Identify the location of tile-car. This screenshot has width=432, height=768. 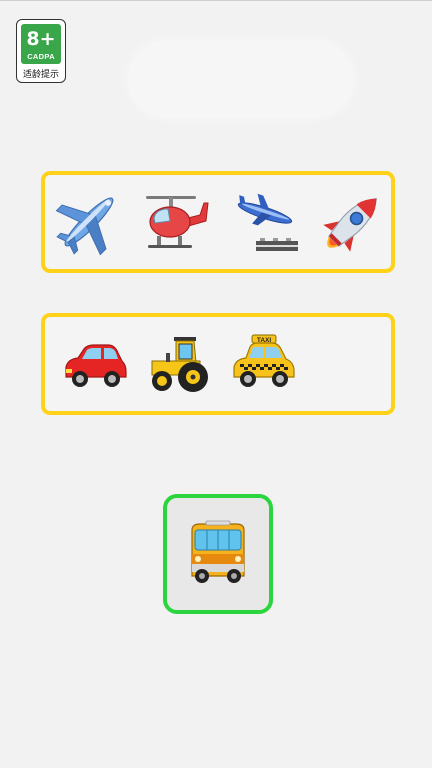
(95, 364).